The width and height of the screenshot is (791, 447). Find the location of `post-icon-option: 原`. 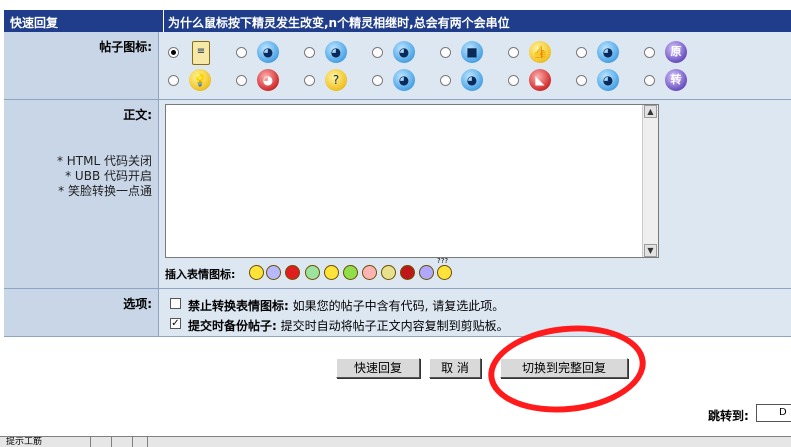

post-icon-option: 原 is located at coordinates (674, 53).